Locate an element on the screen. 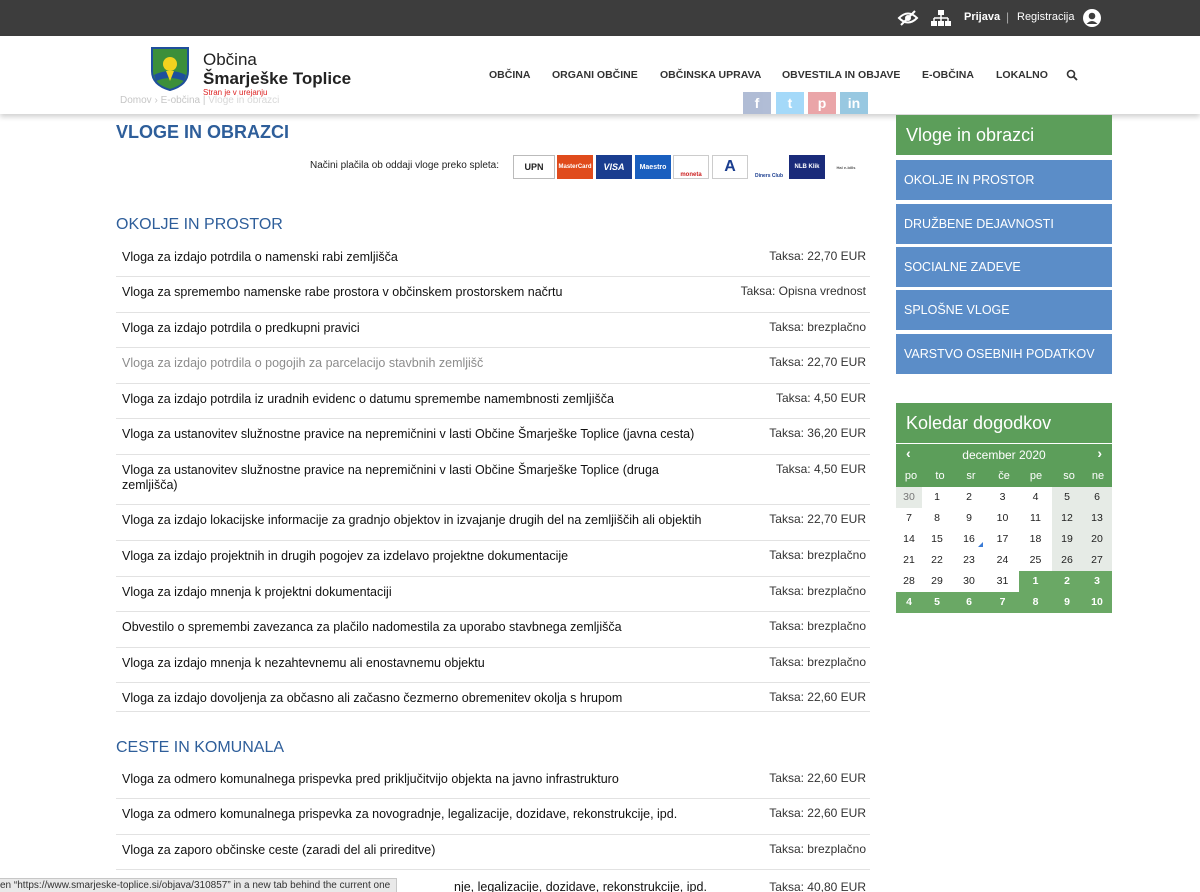 Image resolution: width=1200 pixels, height=892 pixels. login-link: Prijava is located at coordinates (982, 17).